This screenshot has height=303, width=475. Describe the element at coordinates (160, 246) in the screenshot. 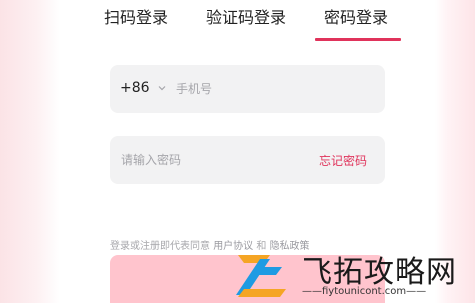

I see `agreement-prefix: 登录或注册即代表同意` at that location.